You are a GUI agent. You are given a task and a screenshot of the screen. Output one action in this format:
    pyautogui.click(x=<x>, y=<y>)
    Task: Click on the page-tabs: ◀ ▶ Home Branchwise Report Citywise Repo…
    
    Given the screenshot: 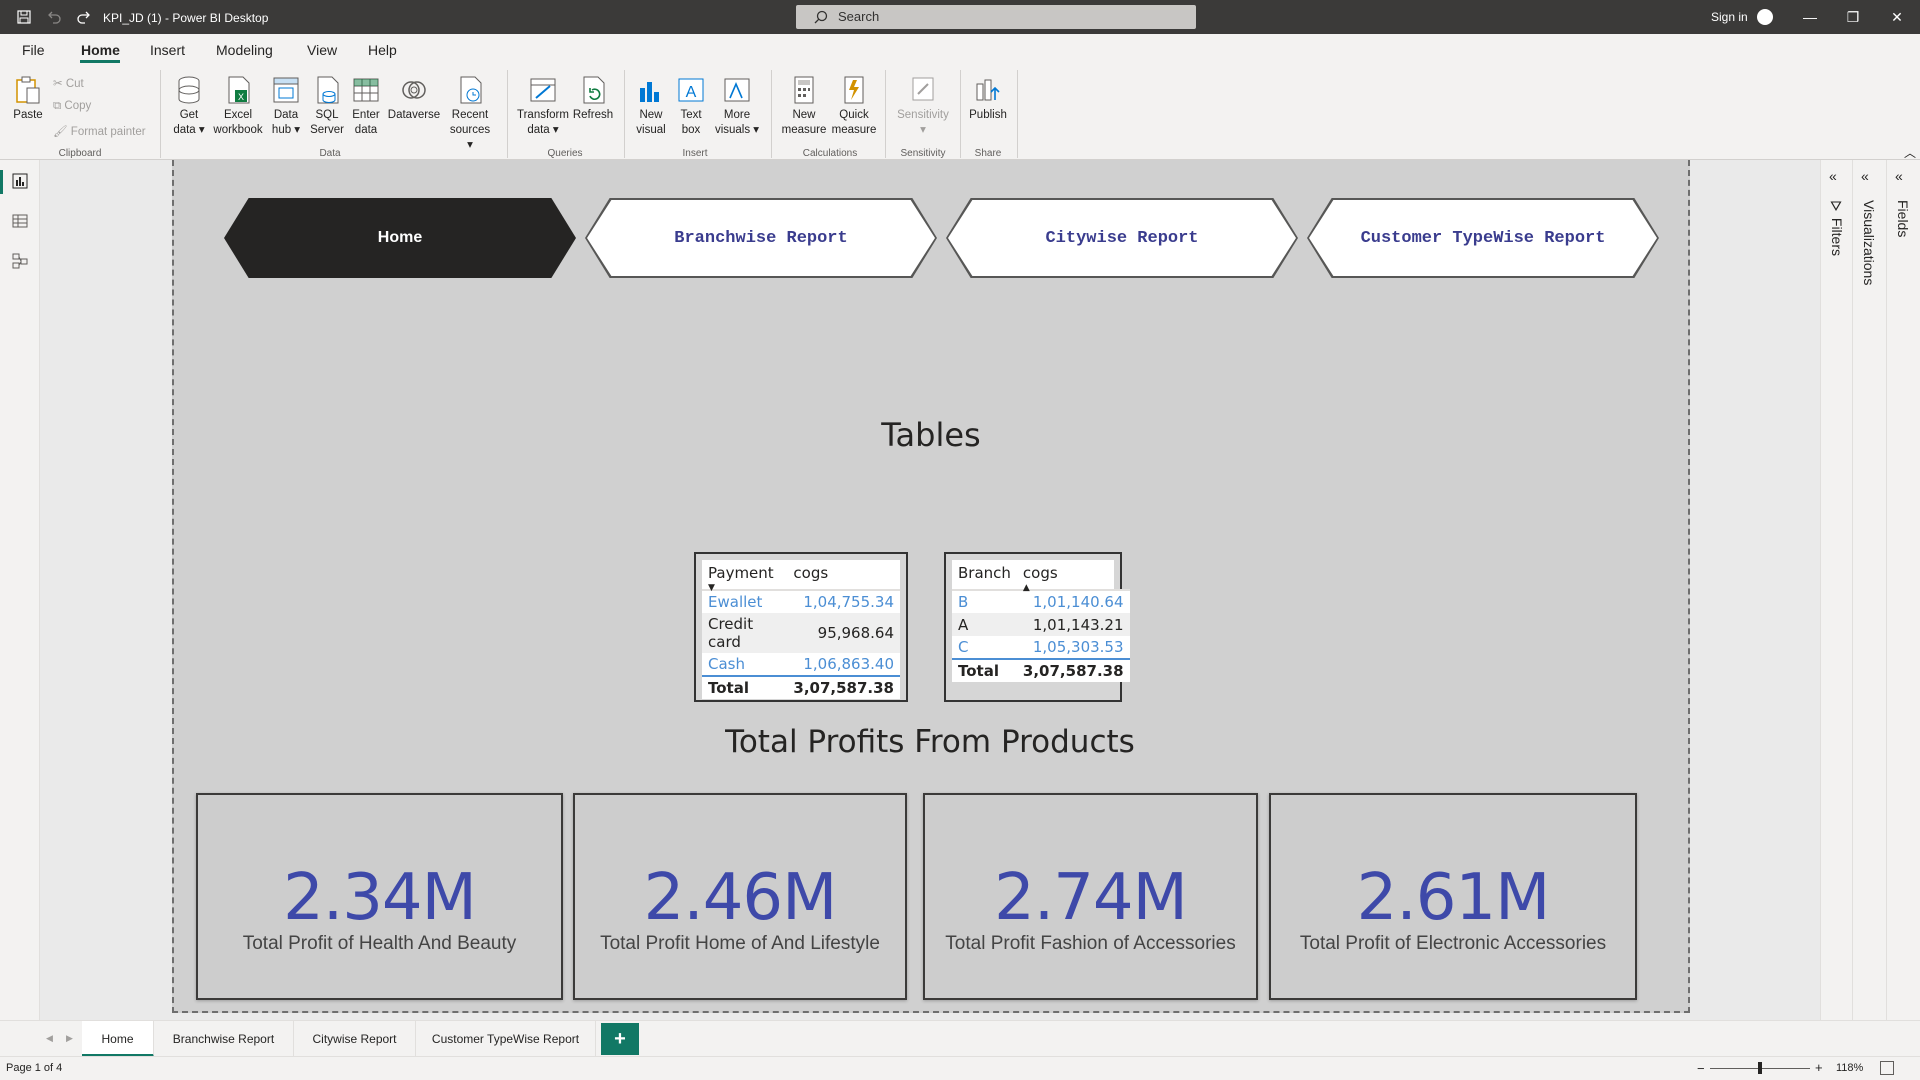 What is the action you would take?
    pyautogui.click(x=960, y=1038)
    